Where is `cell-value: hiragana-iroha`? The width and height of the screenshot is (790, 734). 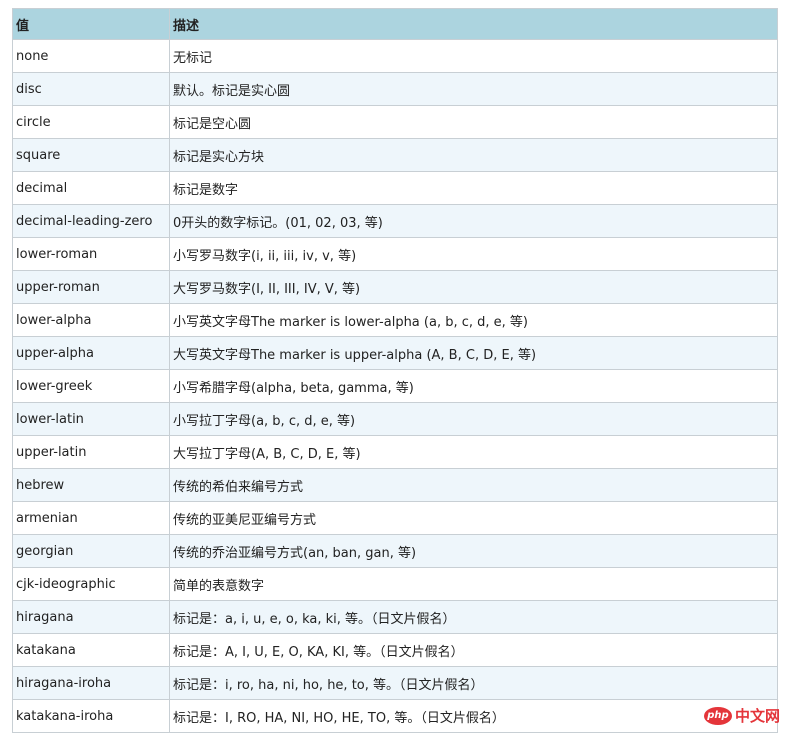 cell-value: hiragana-iroha is located at coordinates (91, 683).